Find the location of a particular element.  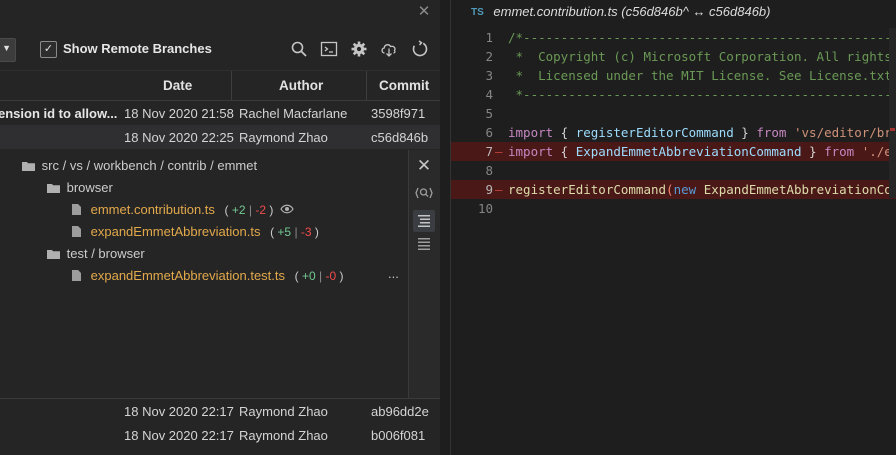

column-header-date: Date is located at coordinates (177, 85).